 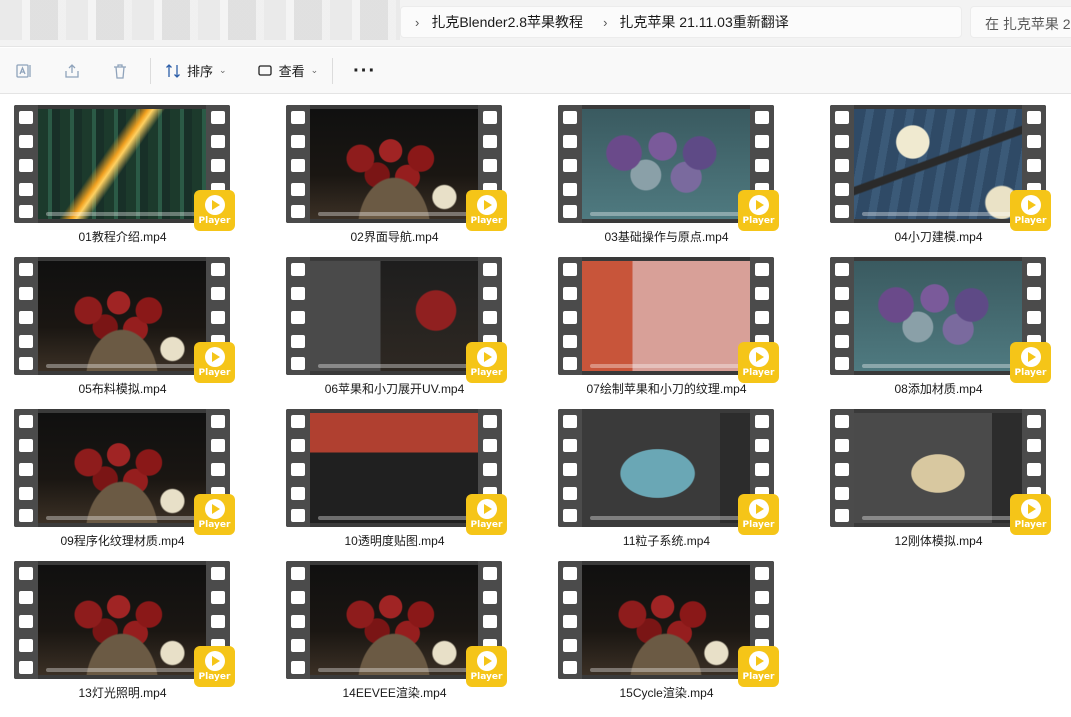 I want to click on file-item: Player 07绘制苹果和小刀的纹理.mp4, so click(x=680, y=323).